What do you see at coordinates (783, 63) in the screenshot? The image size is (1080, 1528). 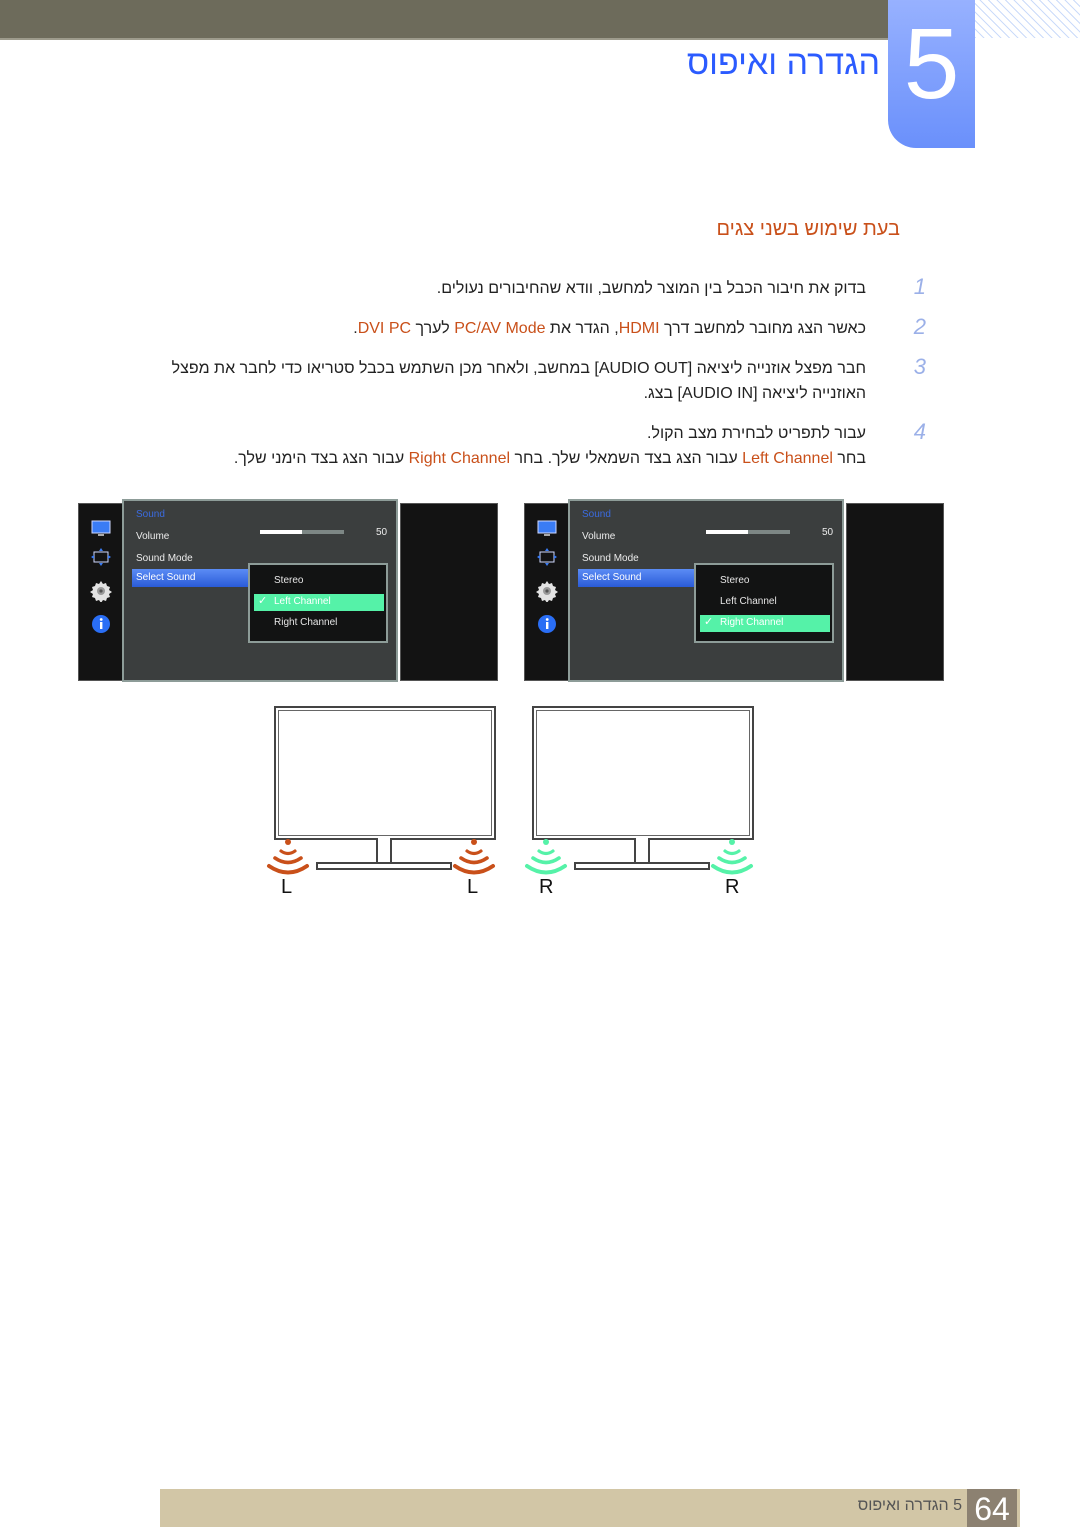 I see `chapter-title: הגדרה ואיפוס` at bounding box center [783, 63].